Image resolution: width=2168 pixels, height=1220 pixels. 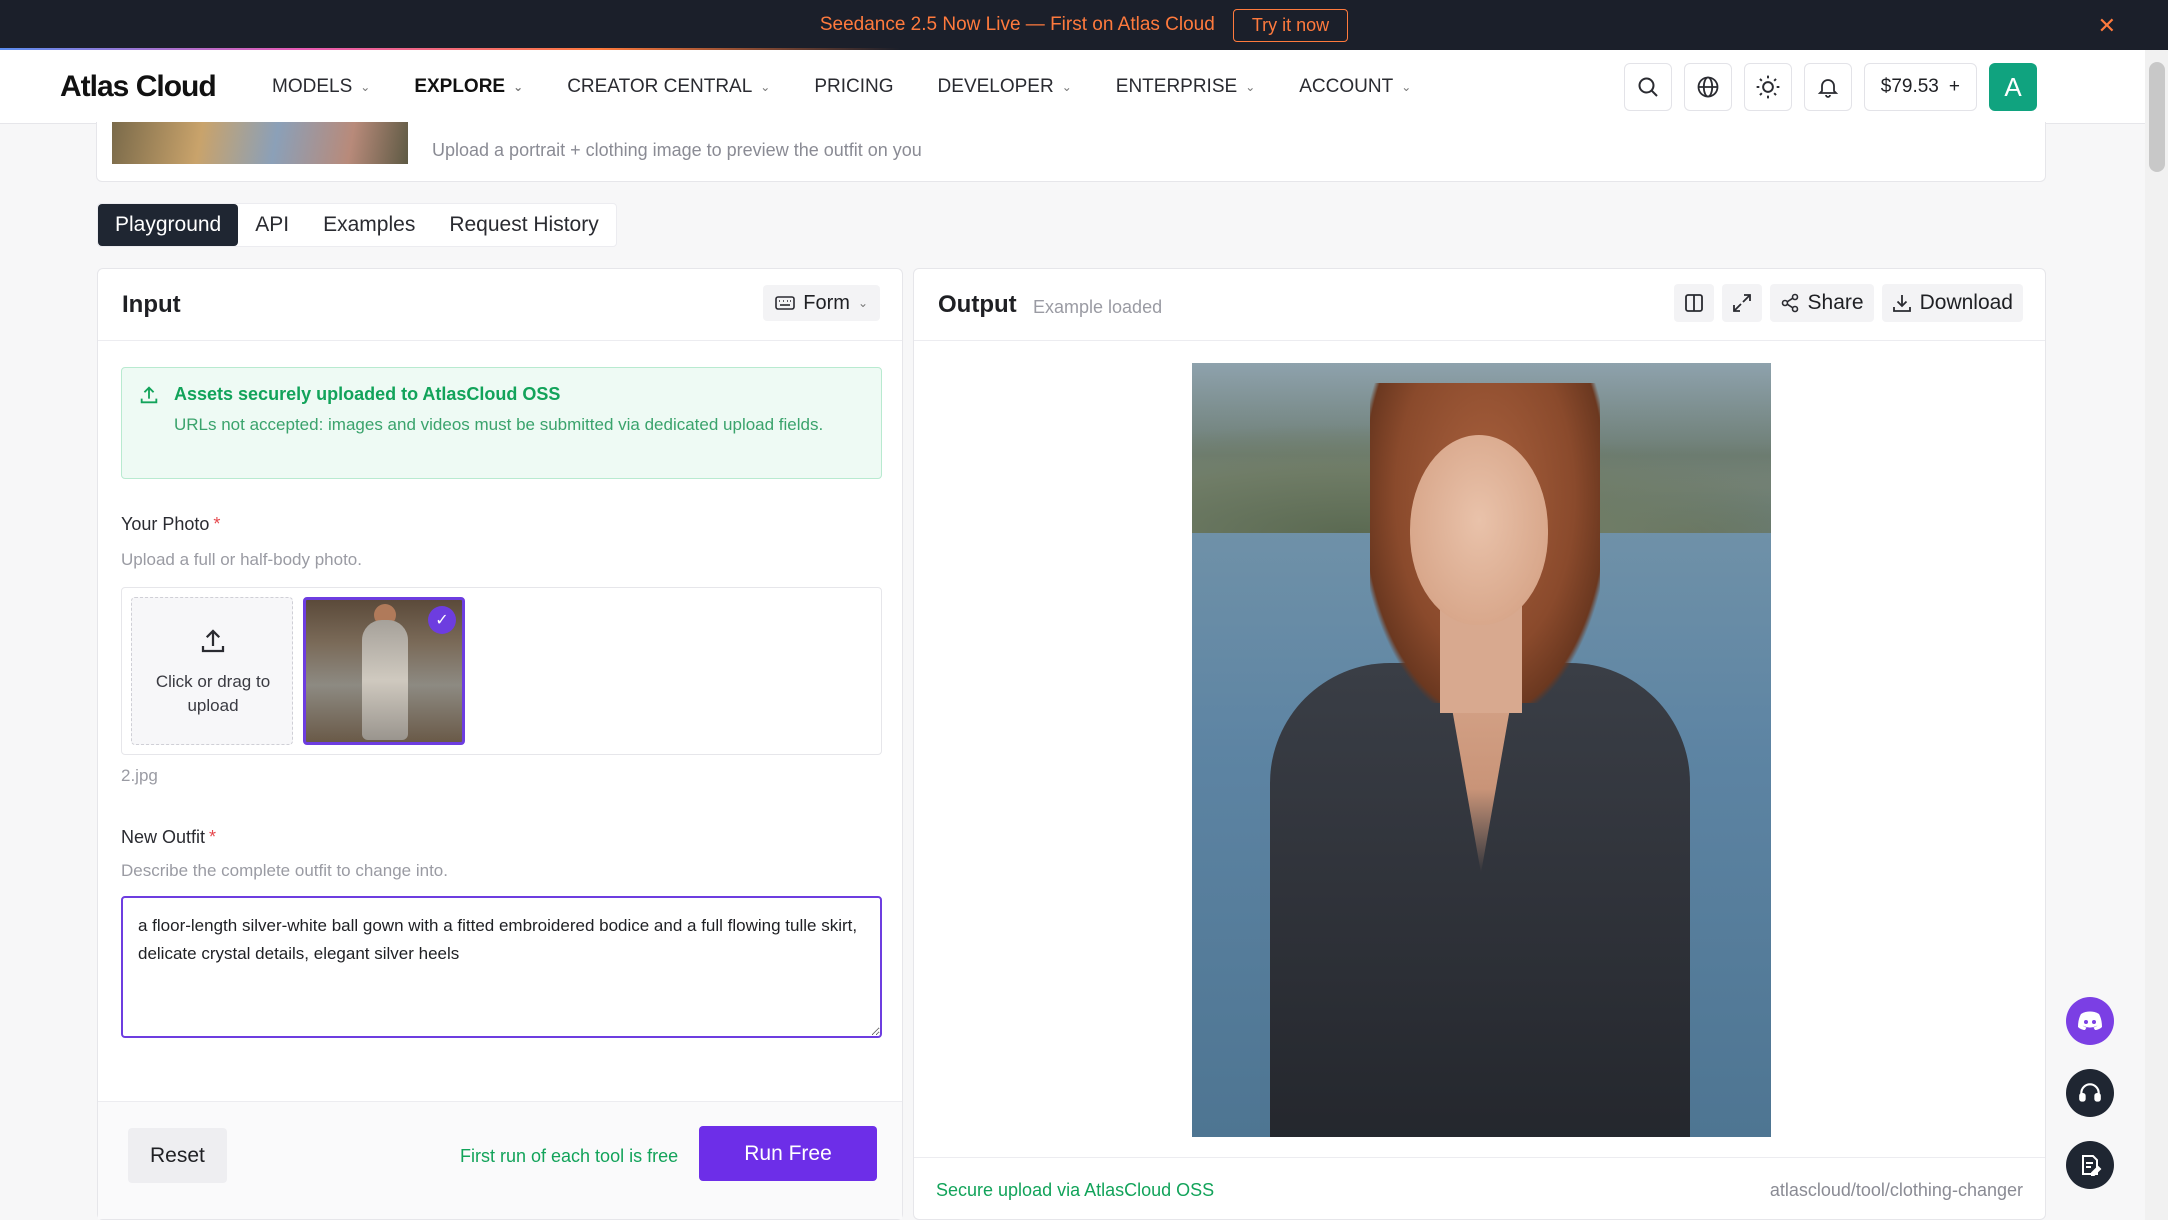 What do you see at coordinates (2157, 117) in the screenshot?
I see `scroll-thumb` at bounding box center [2157, 117].